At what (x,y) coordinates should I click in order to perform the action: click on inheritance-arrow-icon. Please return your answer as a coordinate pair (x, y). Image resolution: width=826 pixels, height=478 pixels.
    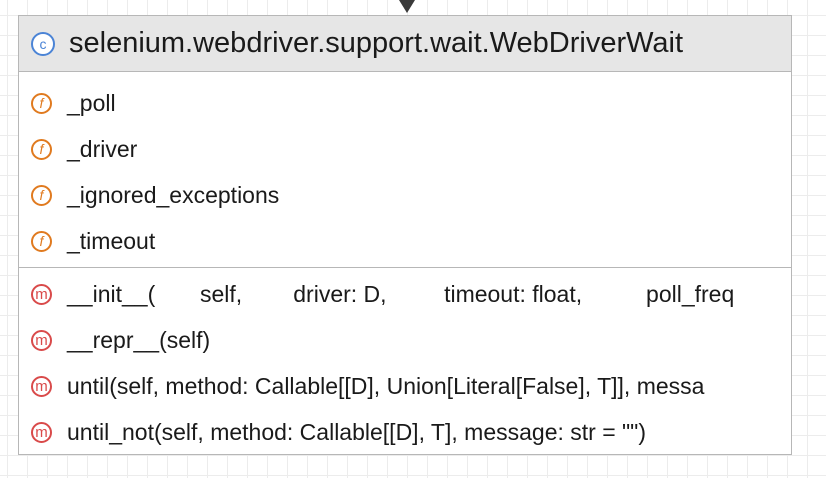
    Looking at the image, I should click on (407, 6).